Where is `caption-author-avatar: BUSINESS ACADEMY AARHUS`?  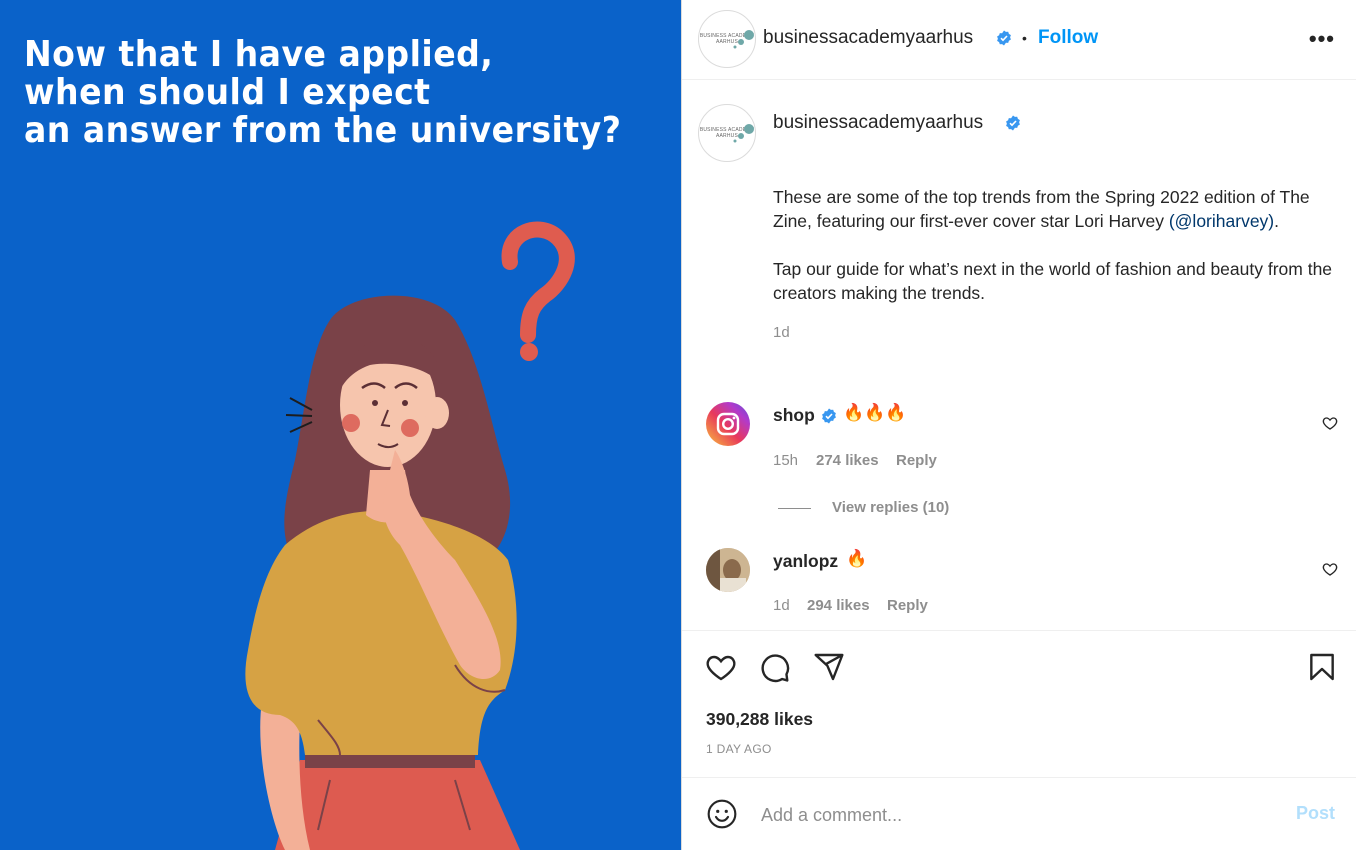
caption-author-avatar: BUSINESS ACADEMY AARHUS is located at coordinates (727, 133).